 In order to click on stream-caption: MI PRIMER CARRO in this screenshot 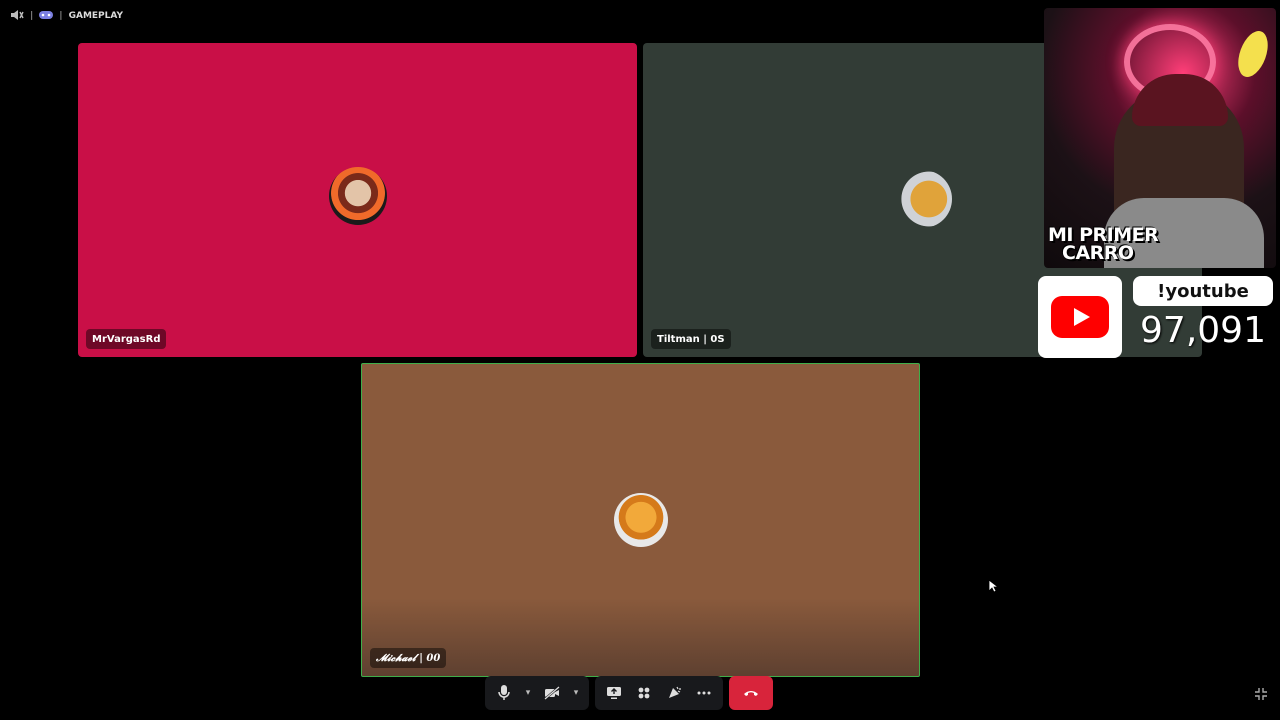, I will do `click(1103, 245)`.